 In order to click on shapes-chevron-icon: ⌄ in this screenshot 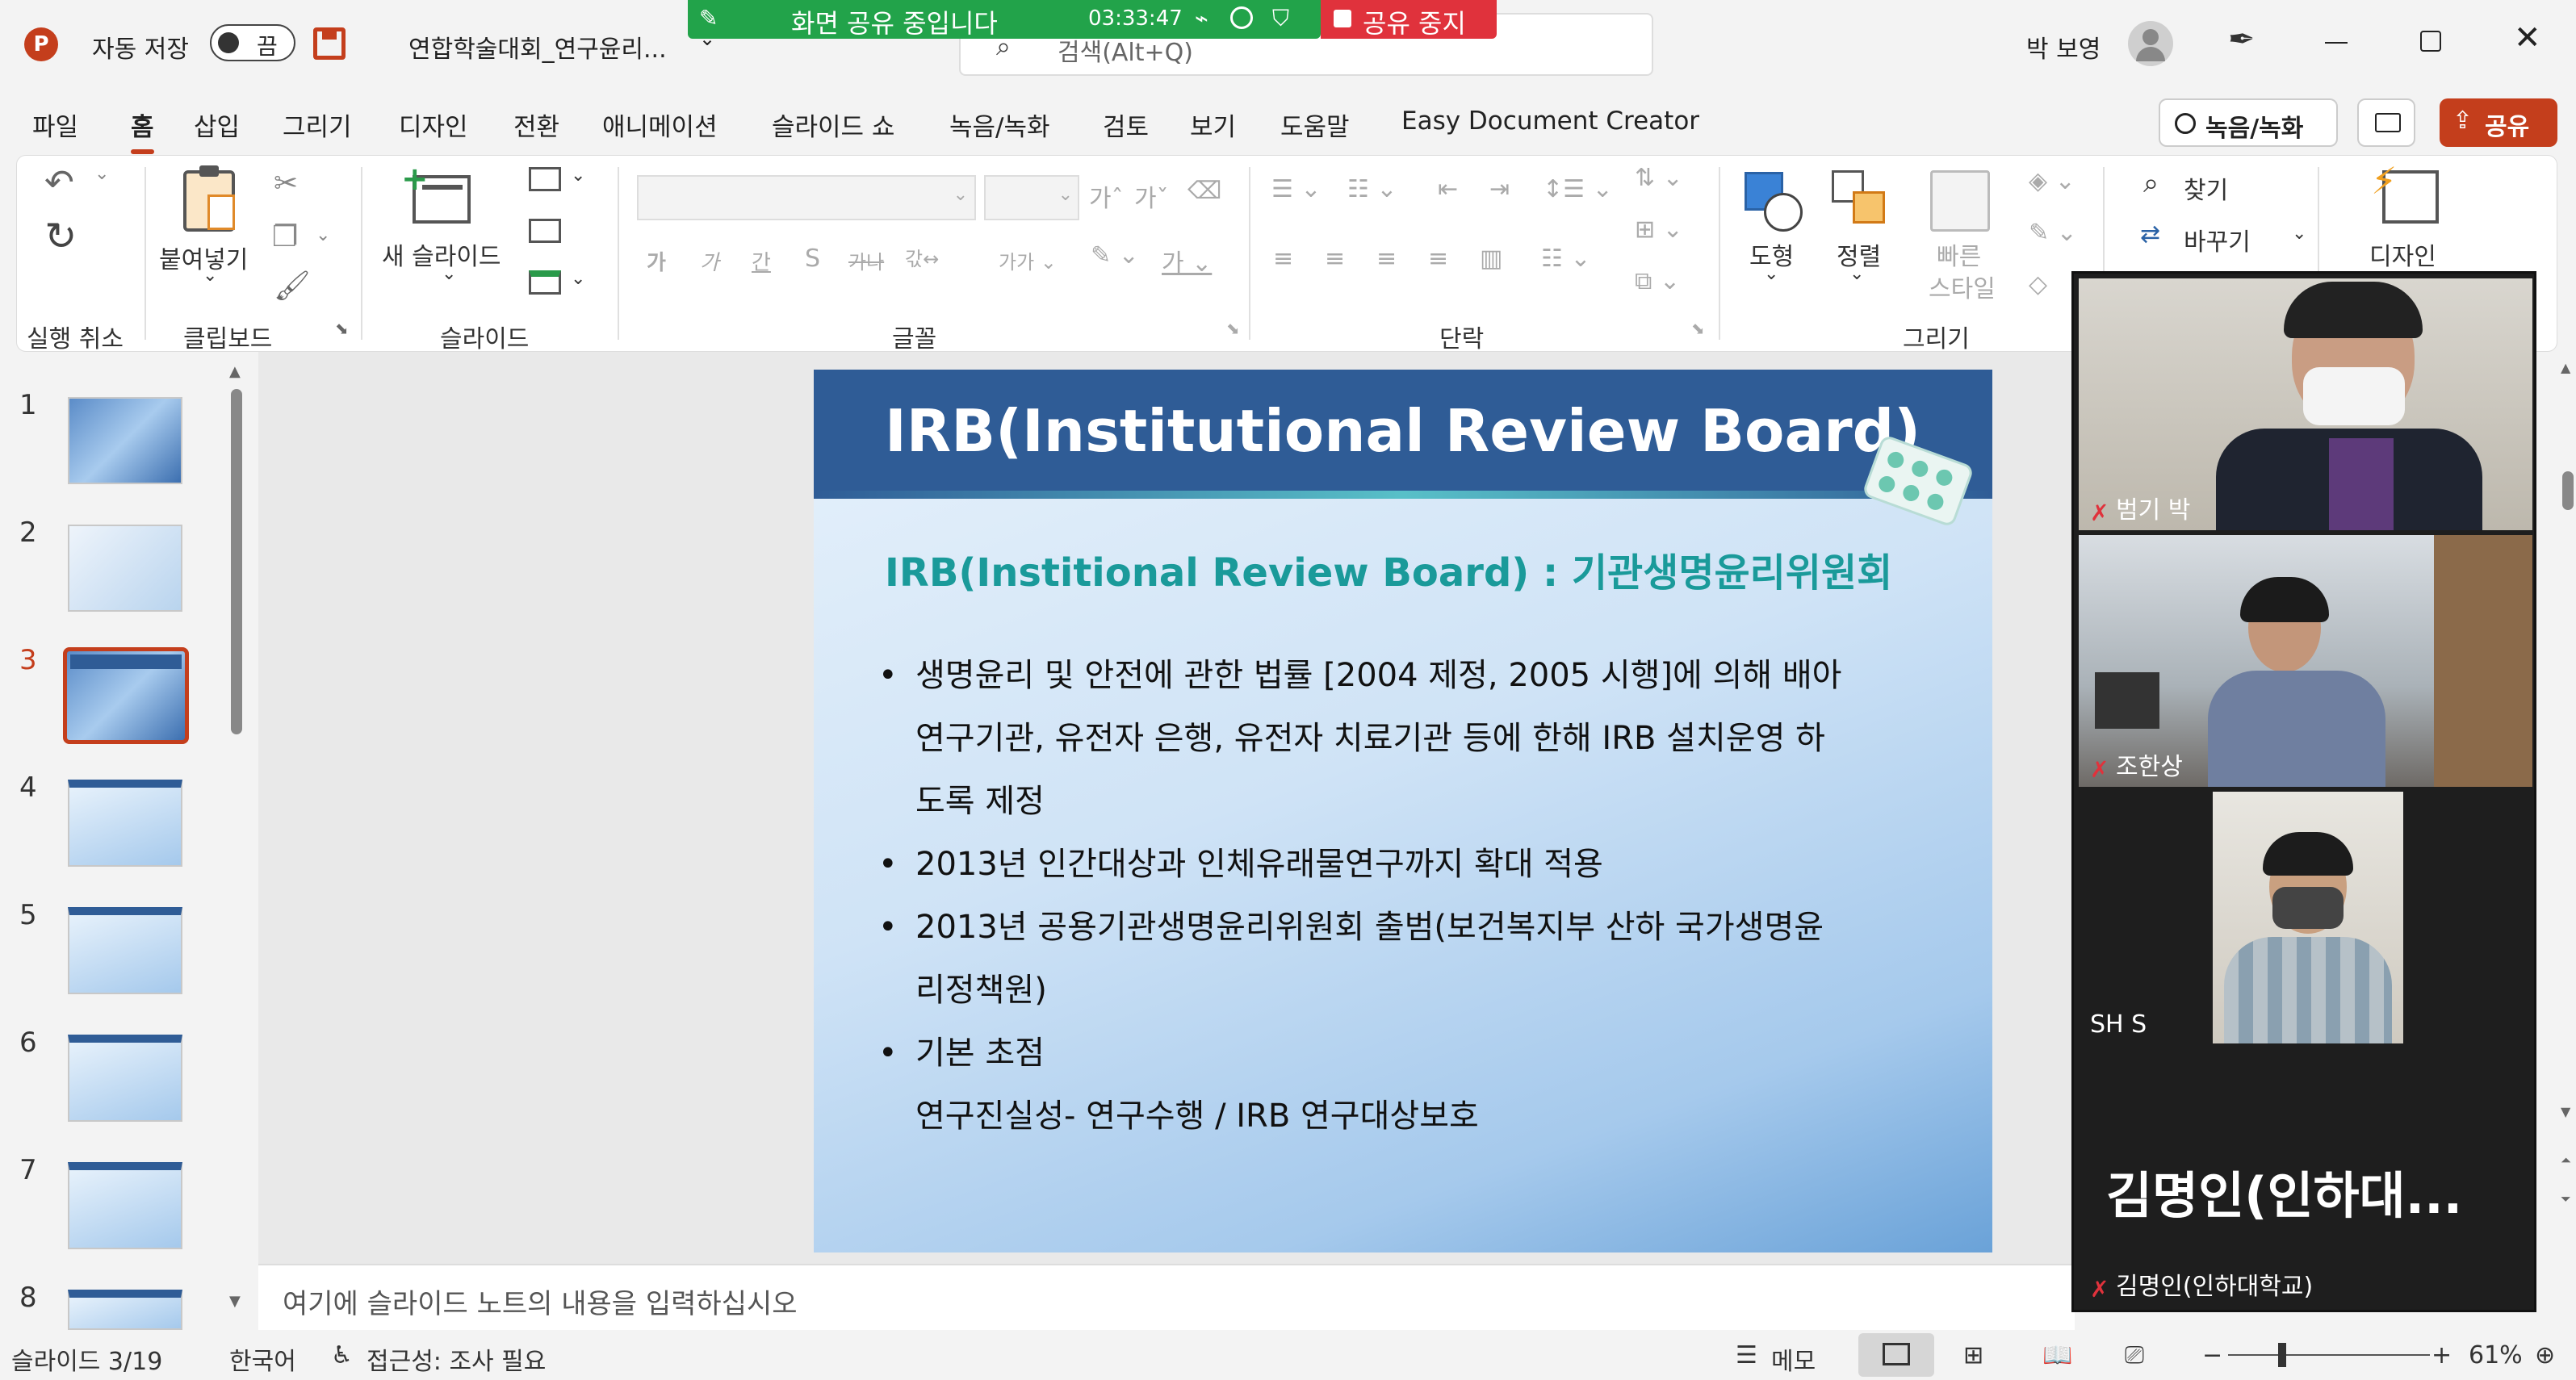, I will do `click(1771, 274)`.